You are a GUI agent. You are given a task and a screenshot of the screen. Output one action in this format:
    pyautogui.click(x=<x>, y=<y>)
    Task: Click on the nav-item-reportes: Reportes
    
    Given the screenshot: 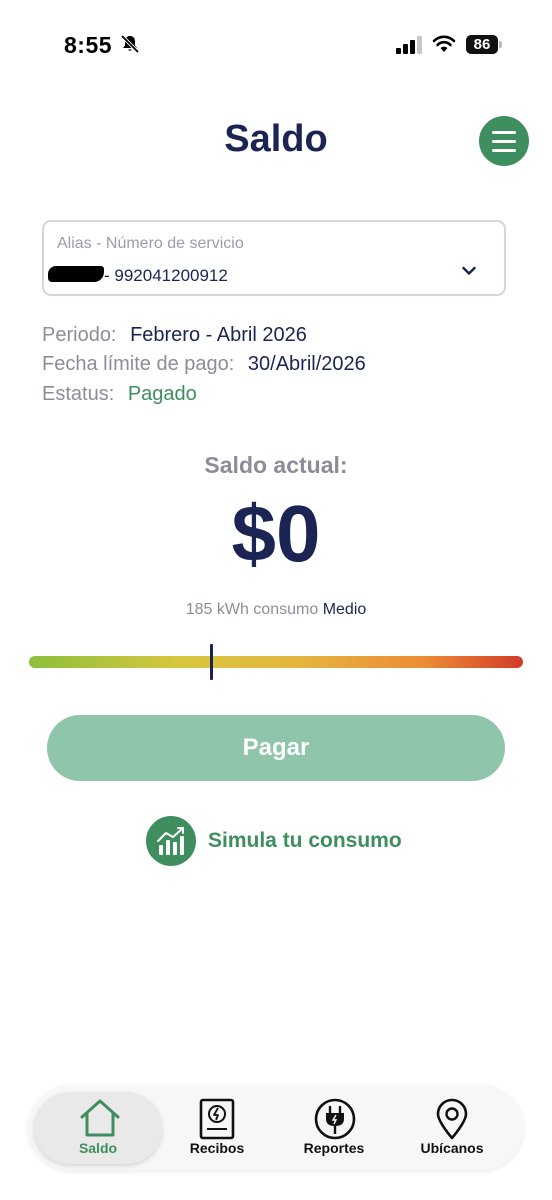 What is the action you would take?
    pyautogui.click(x=334, y=1128)
    